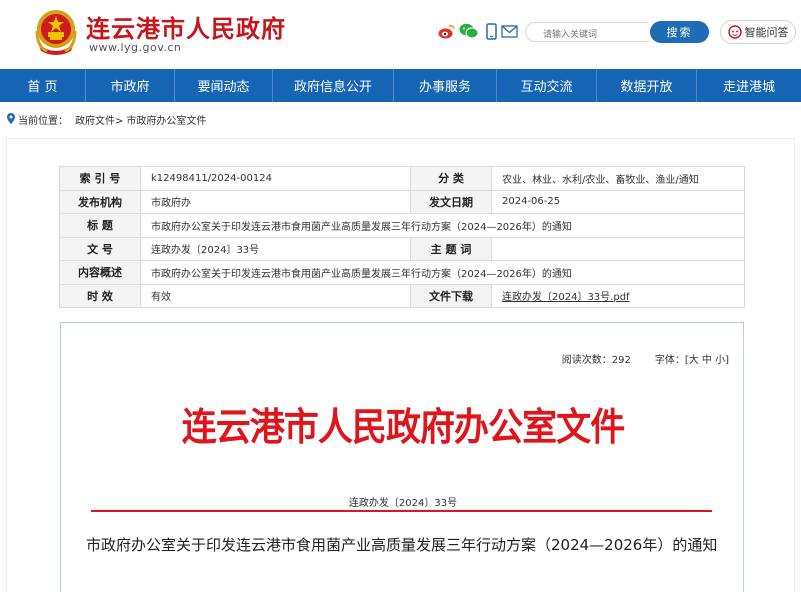 This screenshot has height=592, width=801. I want to click on document-heading: 连云港市人民政府办公室文件, so click(403, 426).